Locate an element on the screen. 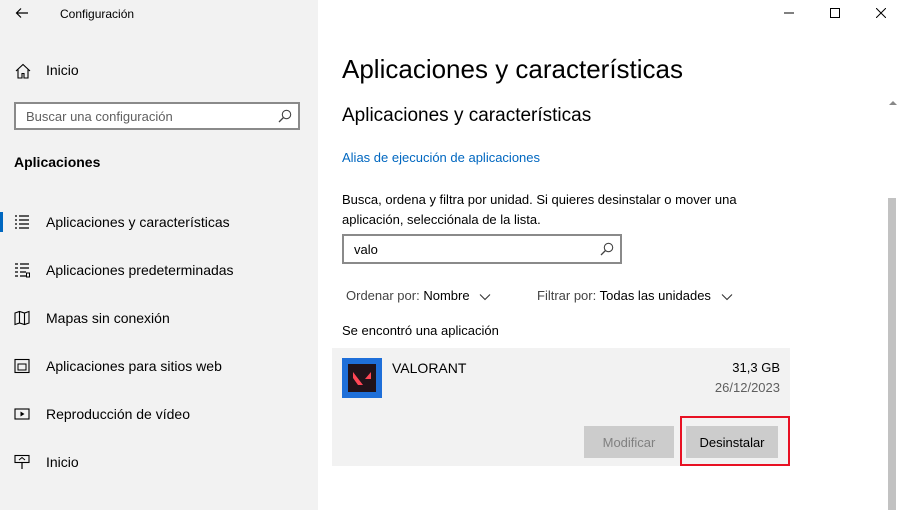 This screenshot has width=901, height=510. map-icon is located at coordinates (22, 318).